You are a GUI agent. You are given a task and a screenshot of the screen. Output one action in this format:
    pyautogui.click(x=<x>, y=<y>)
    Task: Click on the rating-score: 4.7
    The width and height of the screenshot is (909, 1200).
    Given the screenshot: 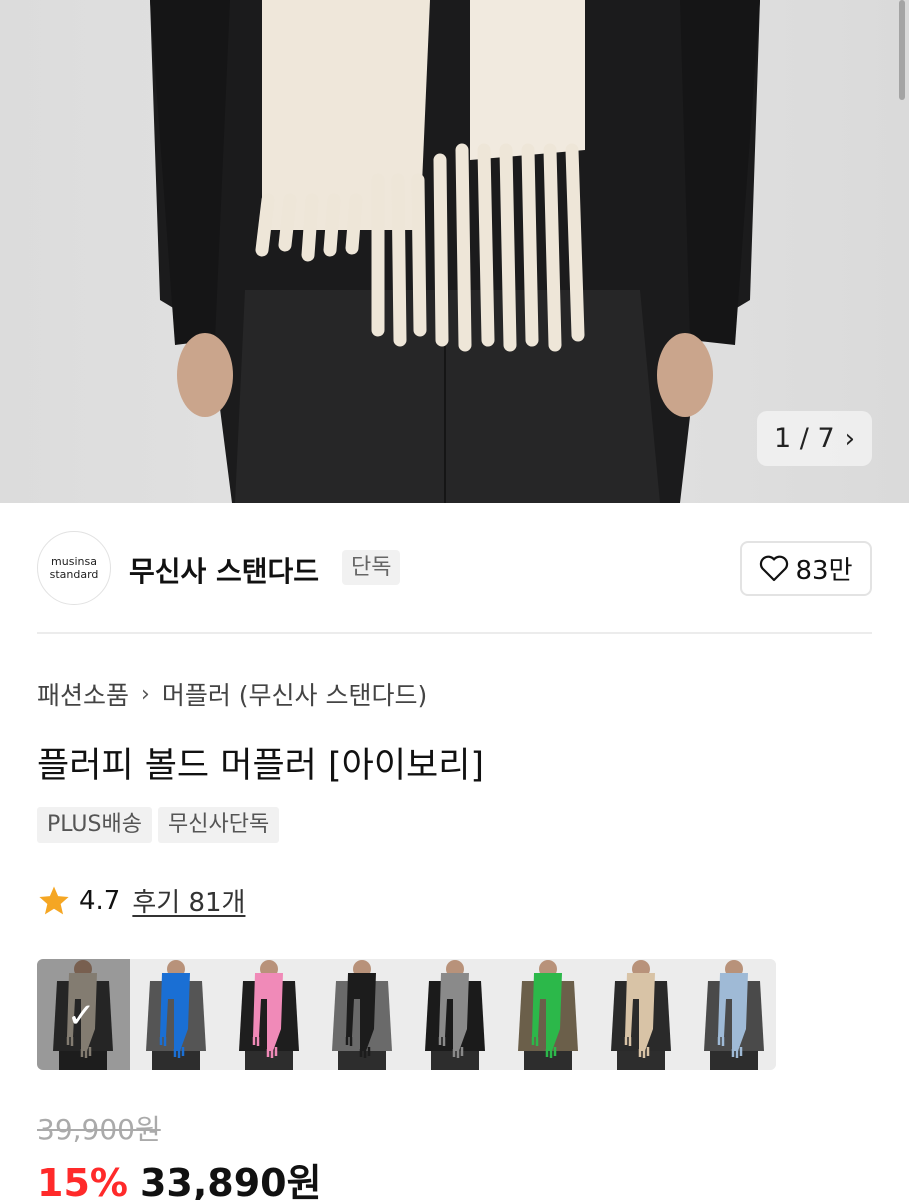 What is the action you would take?
    pyautogui.click(x=100, y=900)
    